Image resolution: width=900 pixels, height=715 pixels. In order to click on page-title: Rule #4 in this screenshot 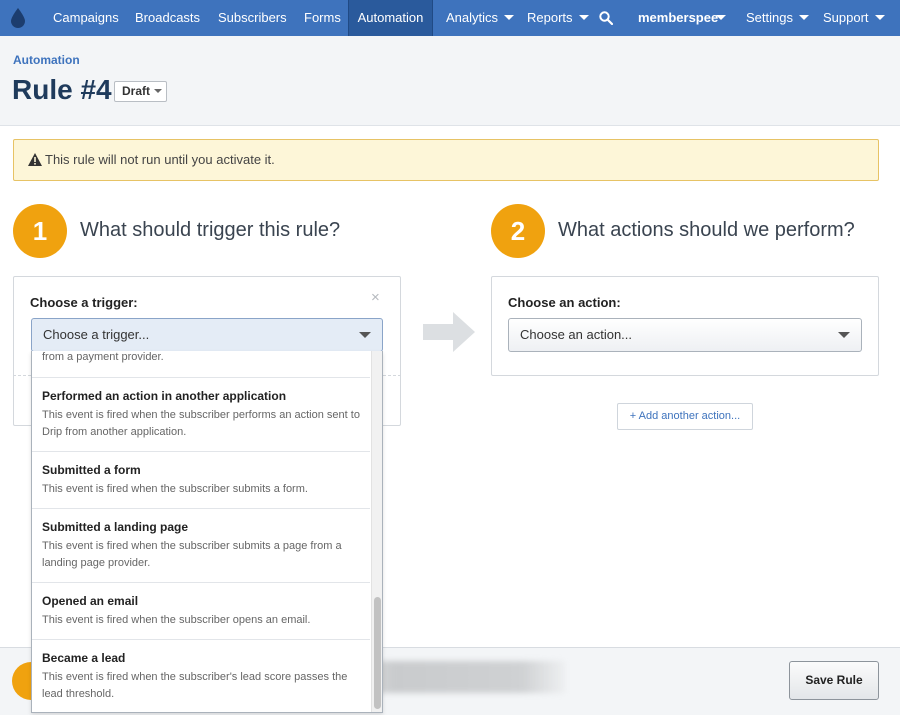, I will do `click(62, 89)`.